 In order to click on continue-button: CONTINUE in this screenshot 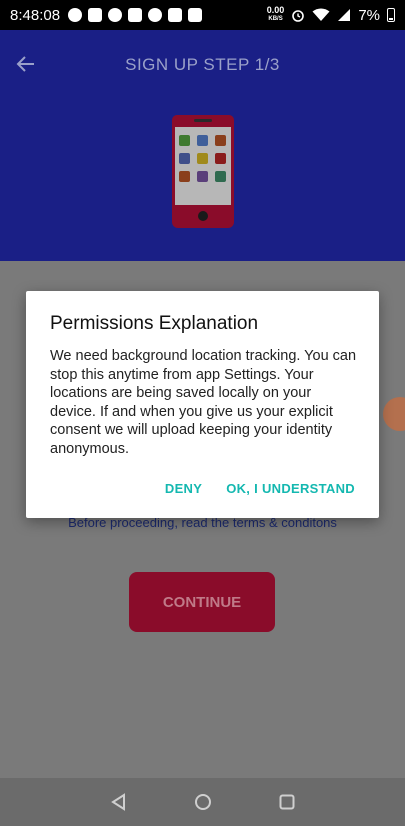, I will do `click(202, 602)`.